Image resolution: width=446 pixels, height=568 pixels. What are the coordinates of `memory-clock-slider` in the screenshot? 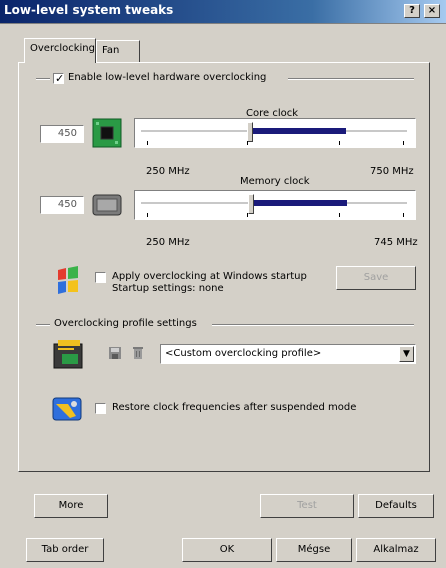 It's located at (275, 205).